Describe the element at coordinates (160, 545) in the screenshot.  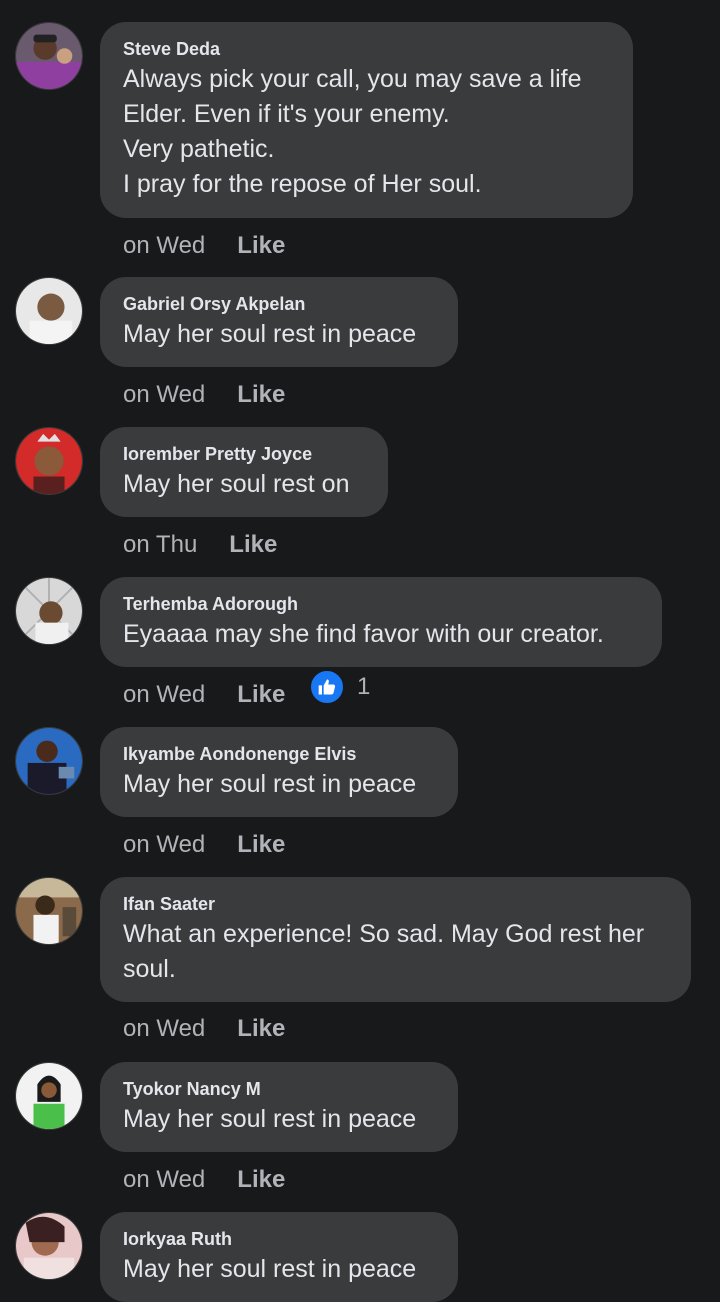
I see `comment-timestamp: on Thu` at that location.